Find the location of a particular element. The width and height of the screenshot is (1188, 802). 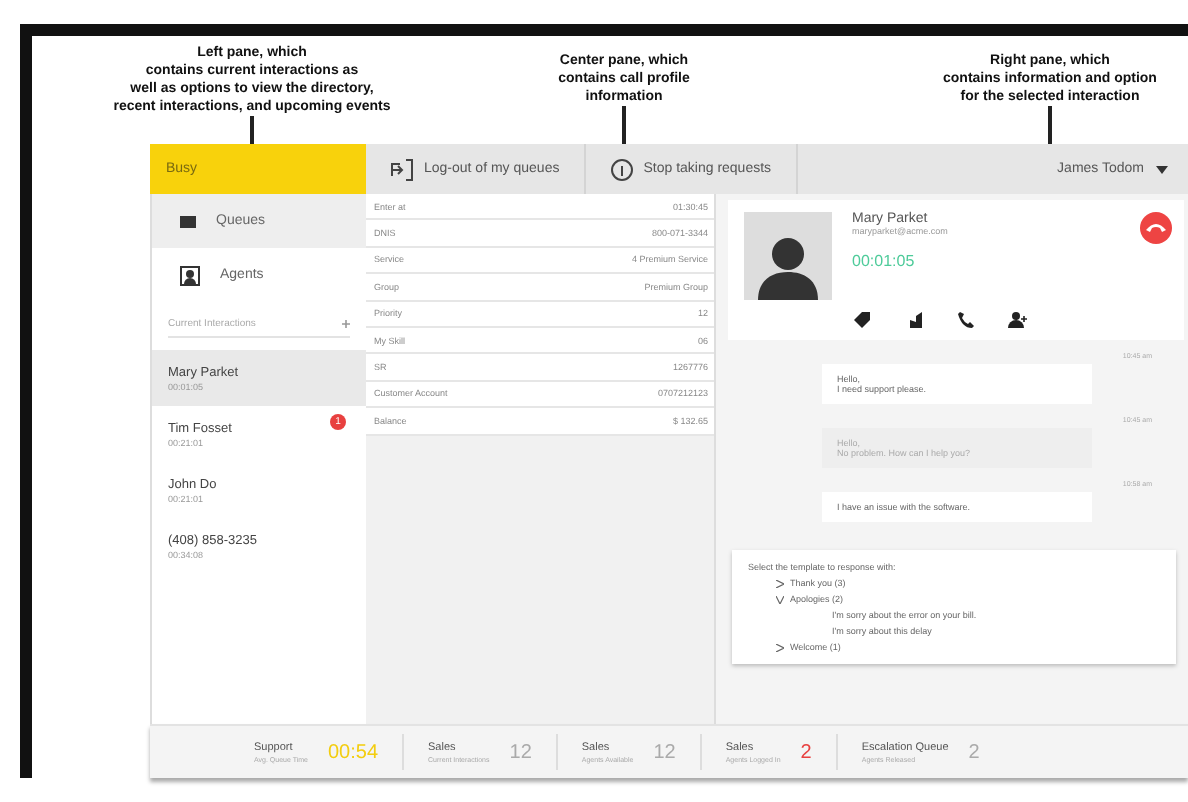

hang-up-button is located at coordinates (1156, 228).